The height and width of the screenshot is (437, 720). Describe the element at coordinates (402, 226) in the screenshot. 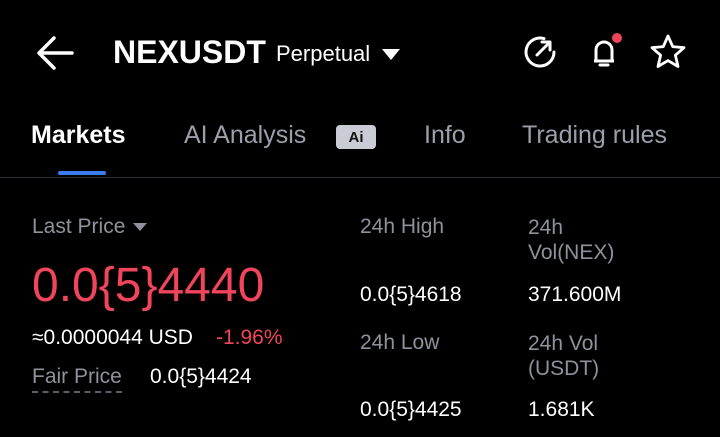

I see `high-24h-label: 24h High` at that location.